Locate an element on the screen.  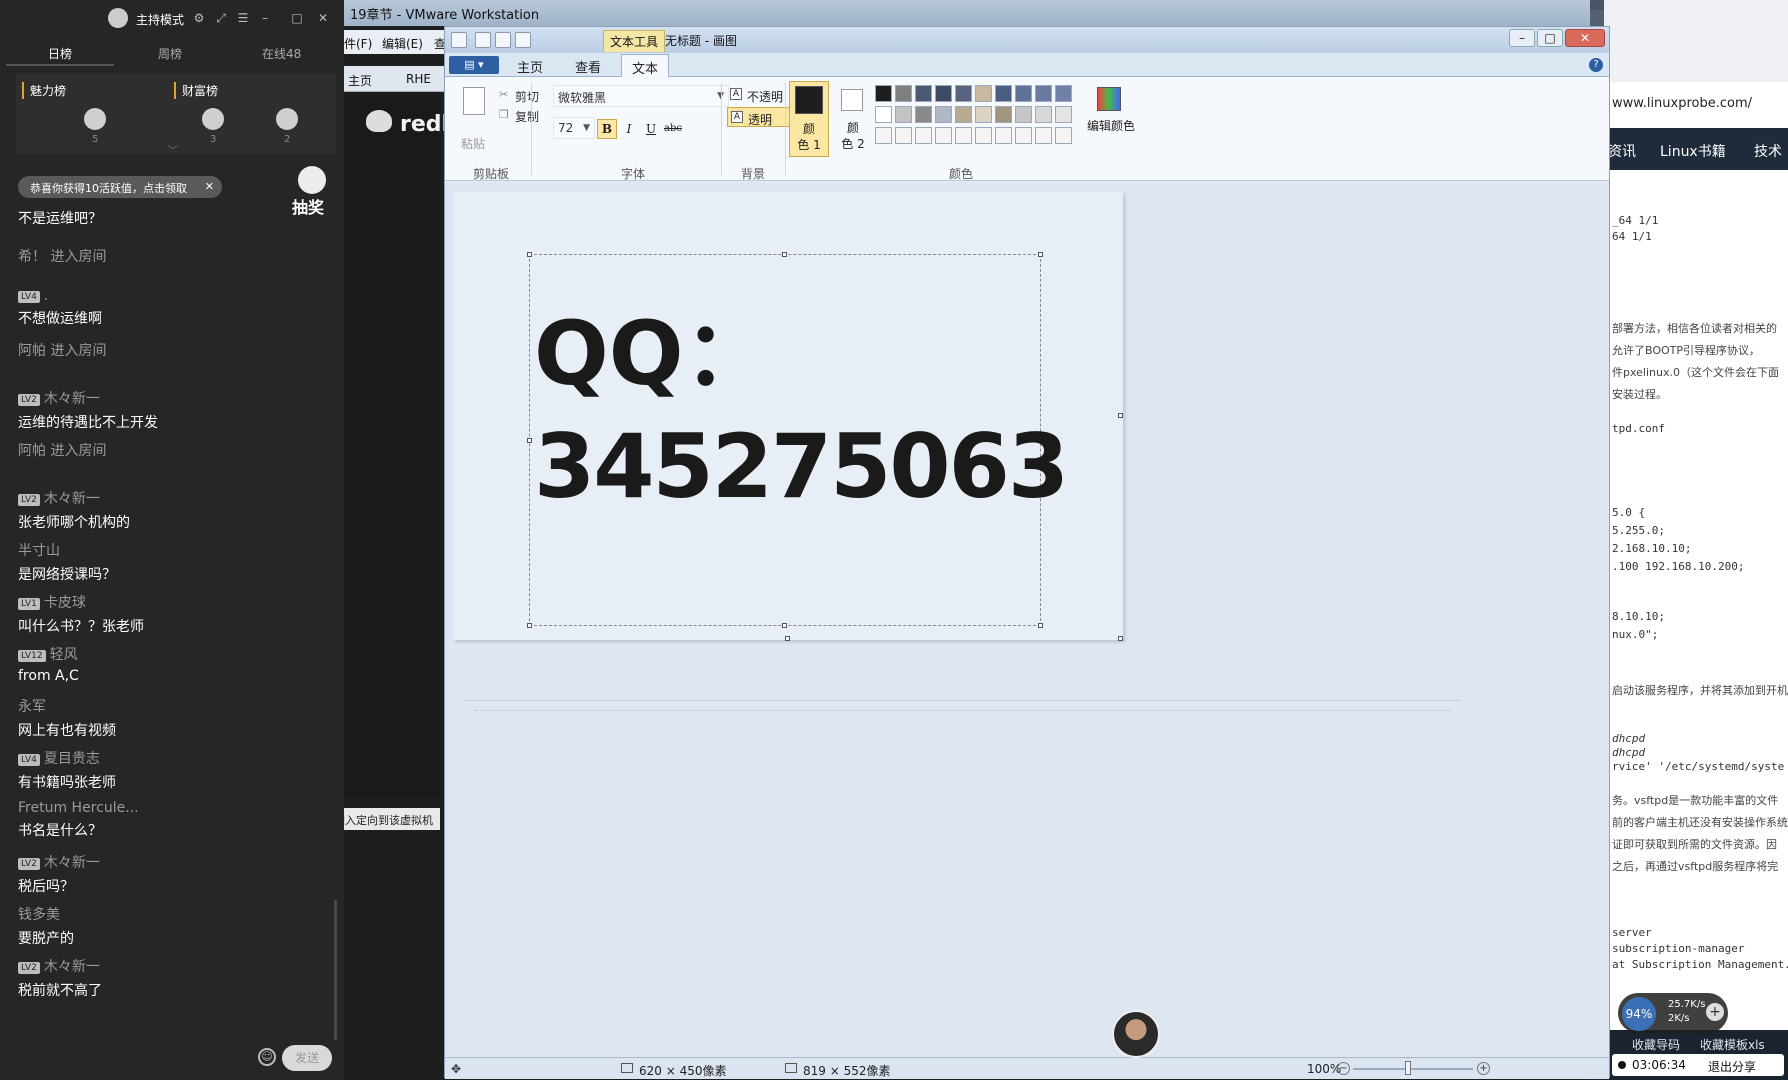
nav-item-news: 资讯 is located at coordinates (1622, 151).